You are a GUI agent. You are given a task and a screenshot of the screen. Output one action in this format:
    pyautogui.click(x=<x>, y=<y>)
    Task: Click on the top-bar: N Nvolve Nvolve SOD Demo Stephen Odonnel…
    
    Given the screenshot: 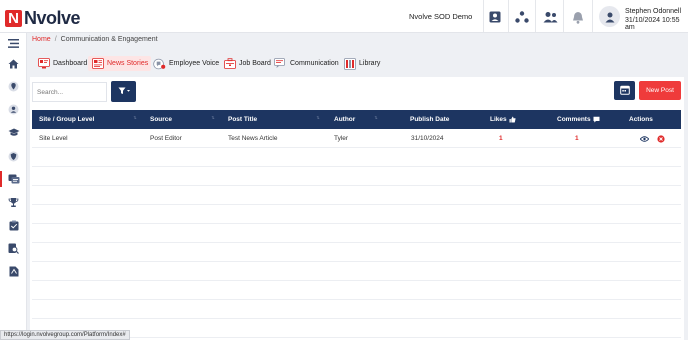 What is the action you would take?
    pyautogui.click(x=344, y=16)
    